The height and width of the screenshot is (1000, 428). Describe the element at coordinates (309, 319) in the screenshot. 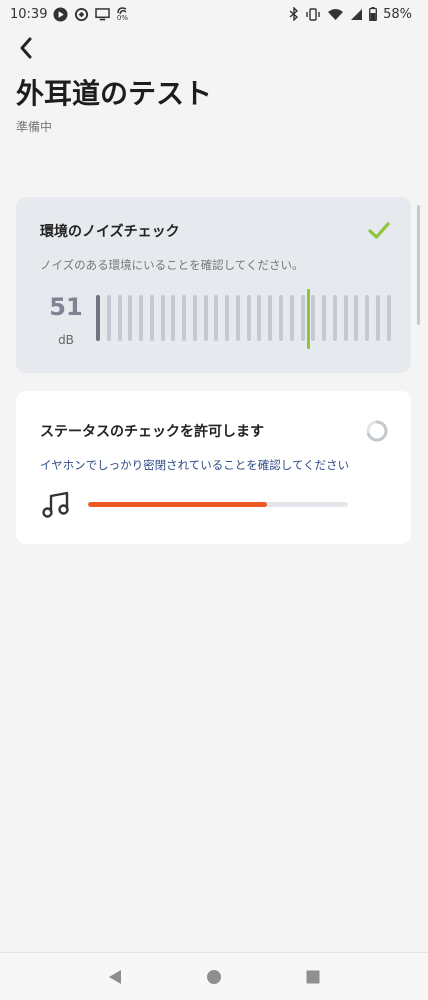

I see `noise-meter-needle` at that location.